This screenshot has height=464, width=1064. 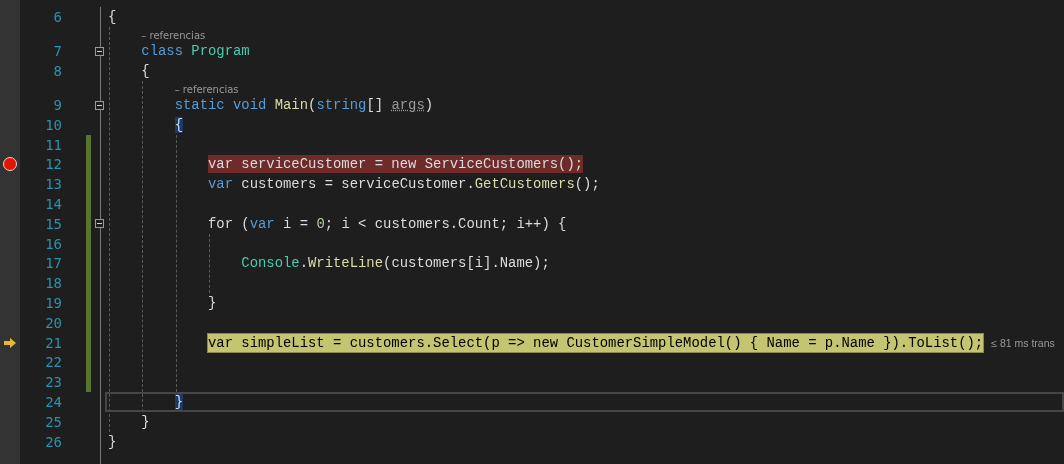 What do you see at coordinates (53, 303) in the screenshot?
I see `line-number: 19` at bounding box center [53, 303].